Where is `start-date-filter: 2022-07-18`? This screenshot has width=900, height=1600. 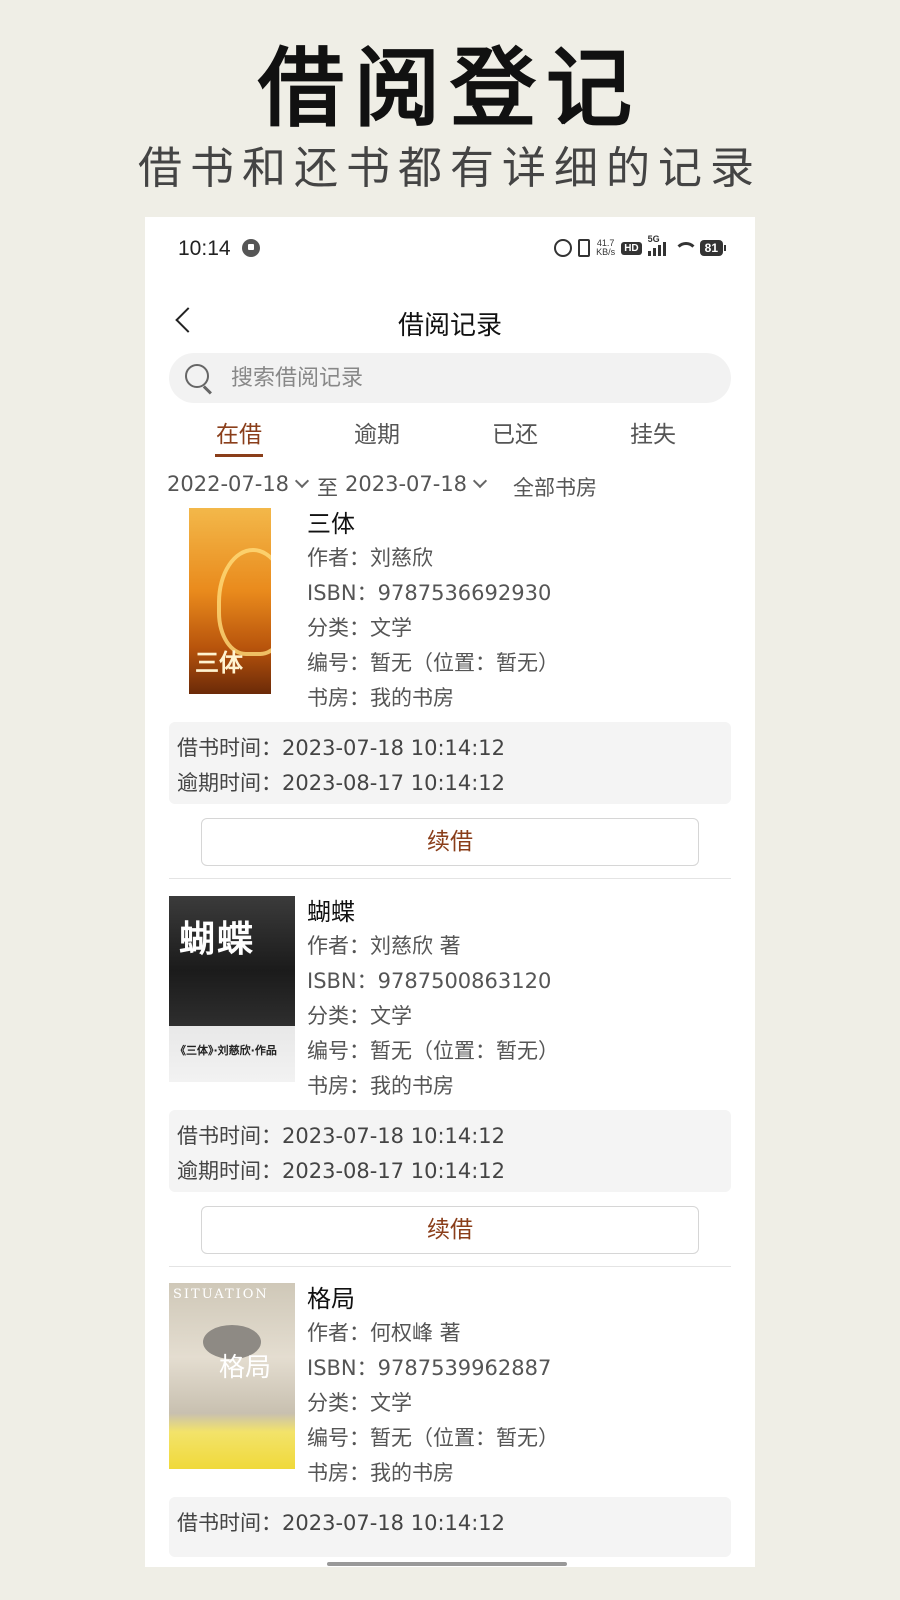
start-date-filter: 2022-07-18 is located at coordinates (238, 484).